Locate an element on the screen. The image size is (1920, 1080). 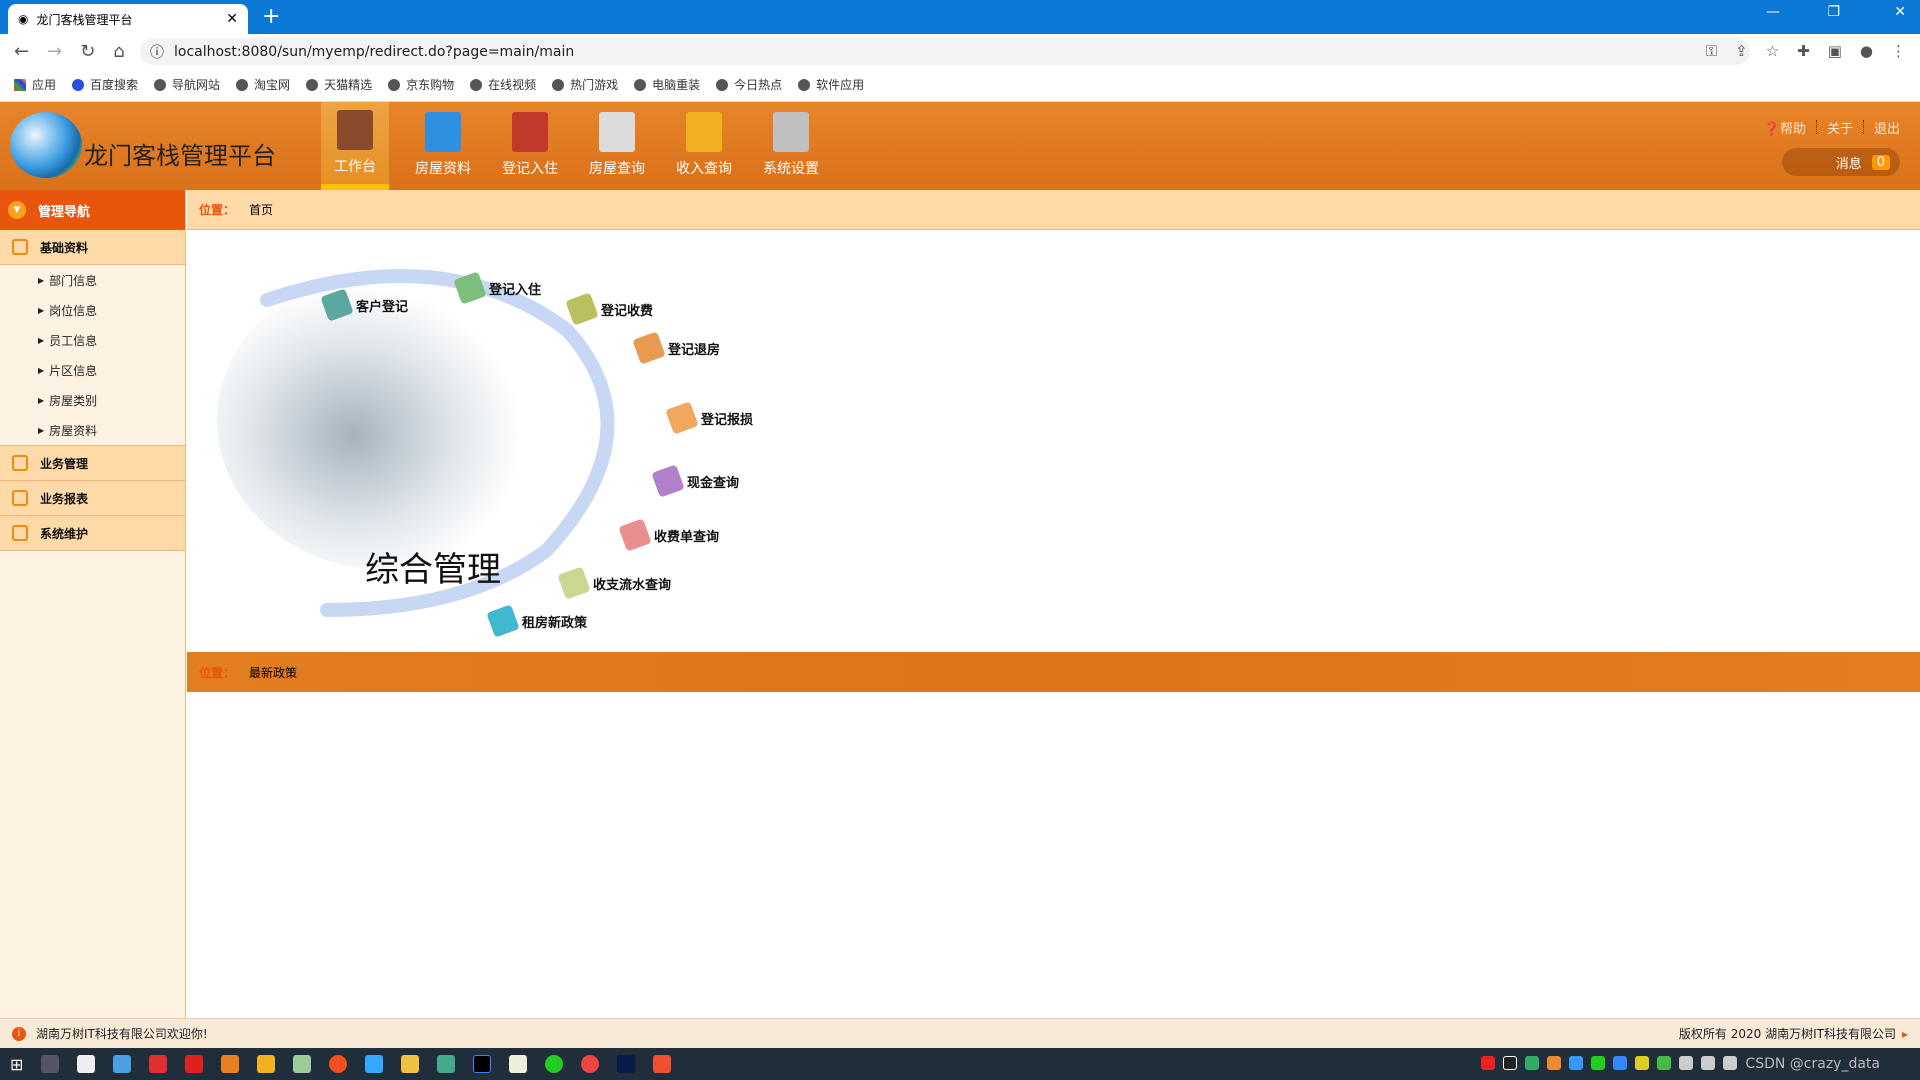
share-icon: ⇪ is located at coordinates (1741, 51).